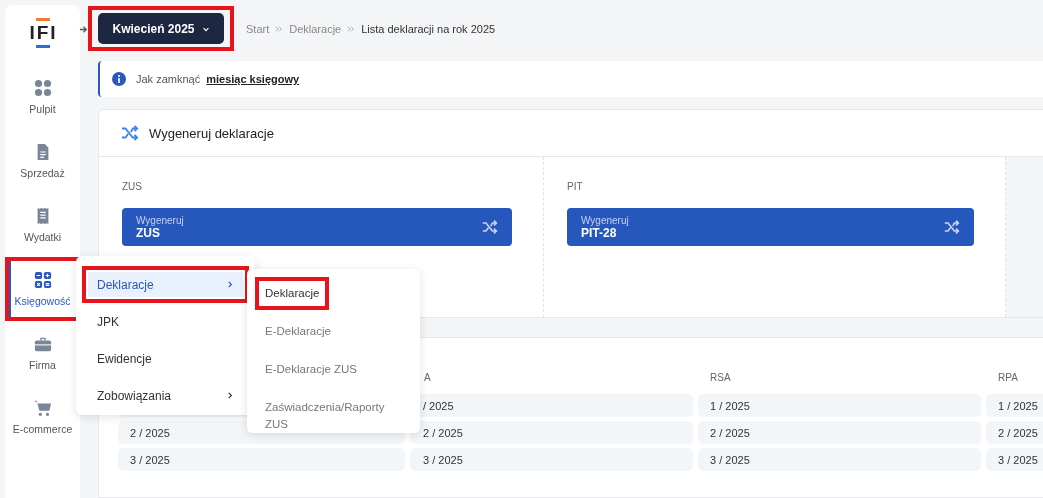  Describe the element at coordinates (253, 79) in the screenshot. I see `info-link: miesiąc księgowy` at that location.